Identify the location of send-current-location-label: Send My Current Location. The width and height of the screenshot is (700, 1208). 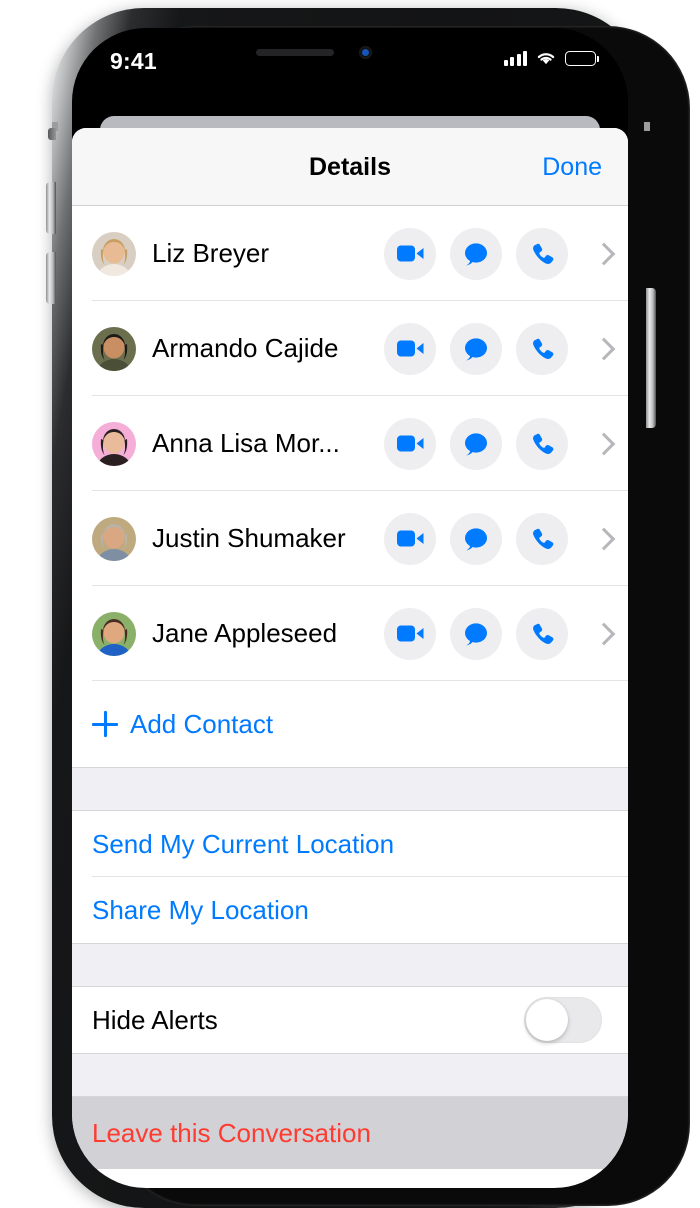
(243, 843).